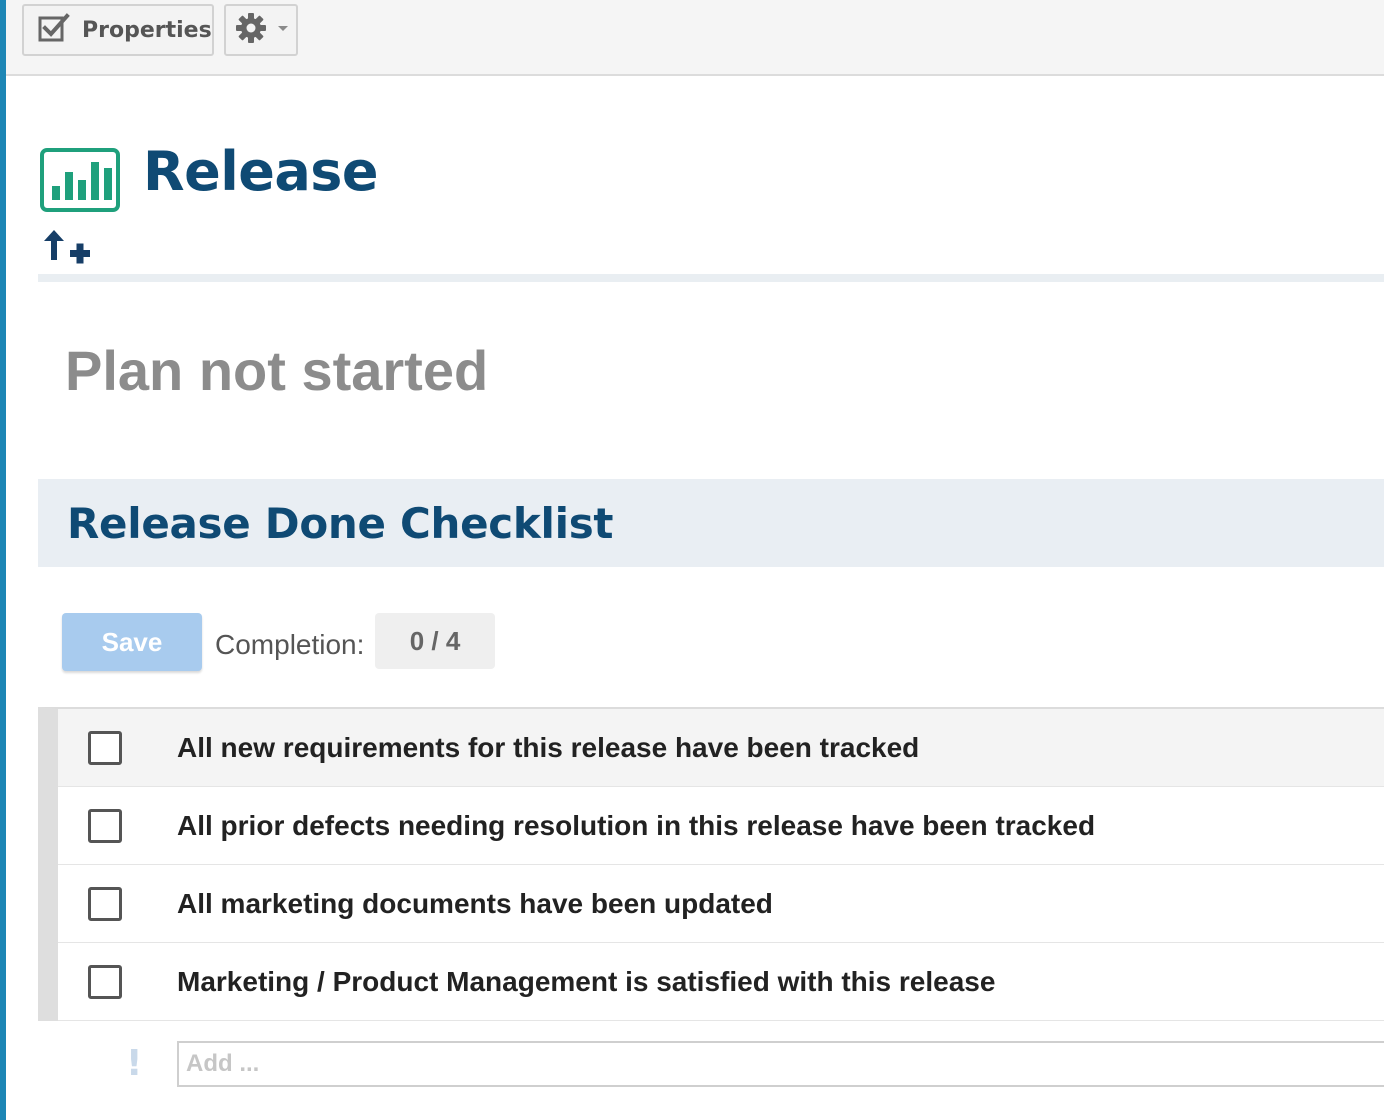  I want to click on exclamation-icon: !, so click(134, 1063).